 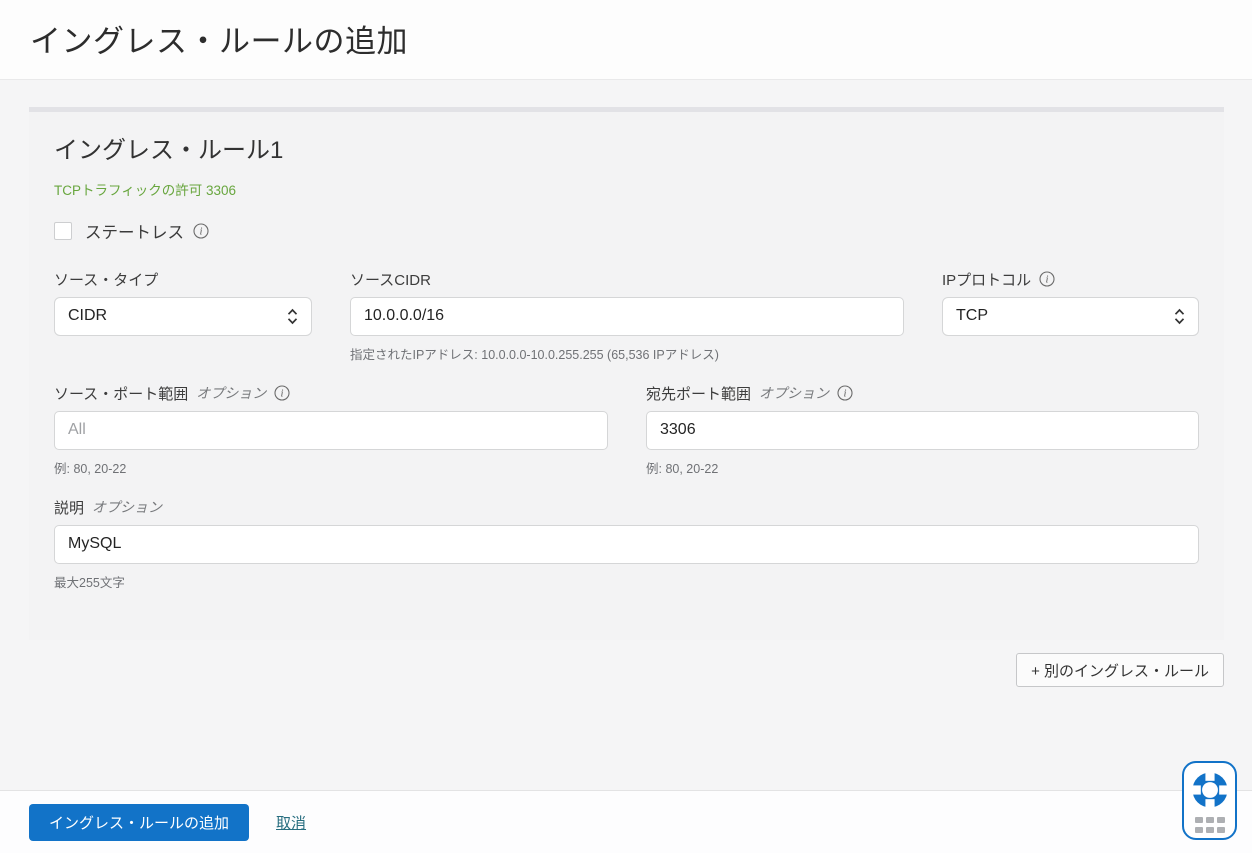 What do you see at coordinates (90, 468) in the screenshot?
I see `source-port-hint: 例: 80, 20-22` at bounding box center [90, 468].